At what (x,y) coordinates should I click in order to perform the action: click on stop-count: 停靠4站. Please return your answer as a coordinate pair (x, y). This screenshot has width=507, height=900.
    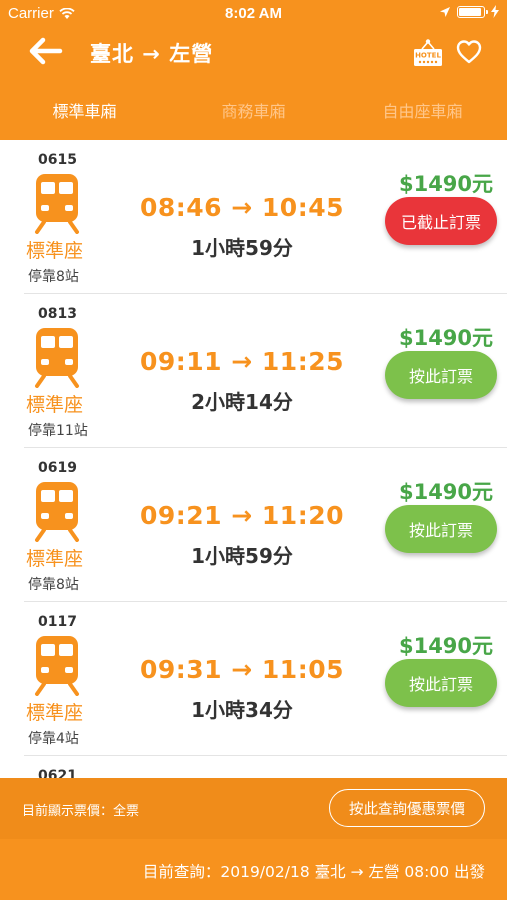
    Looking at the image, I should click on (53, 739).